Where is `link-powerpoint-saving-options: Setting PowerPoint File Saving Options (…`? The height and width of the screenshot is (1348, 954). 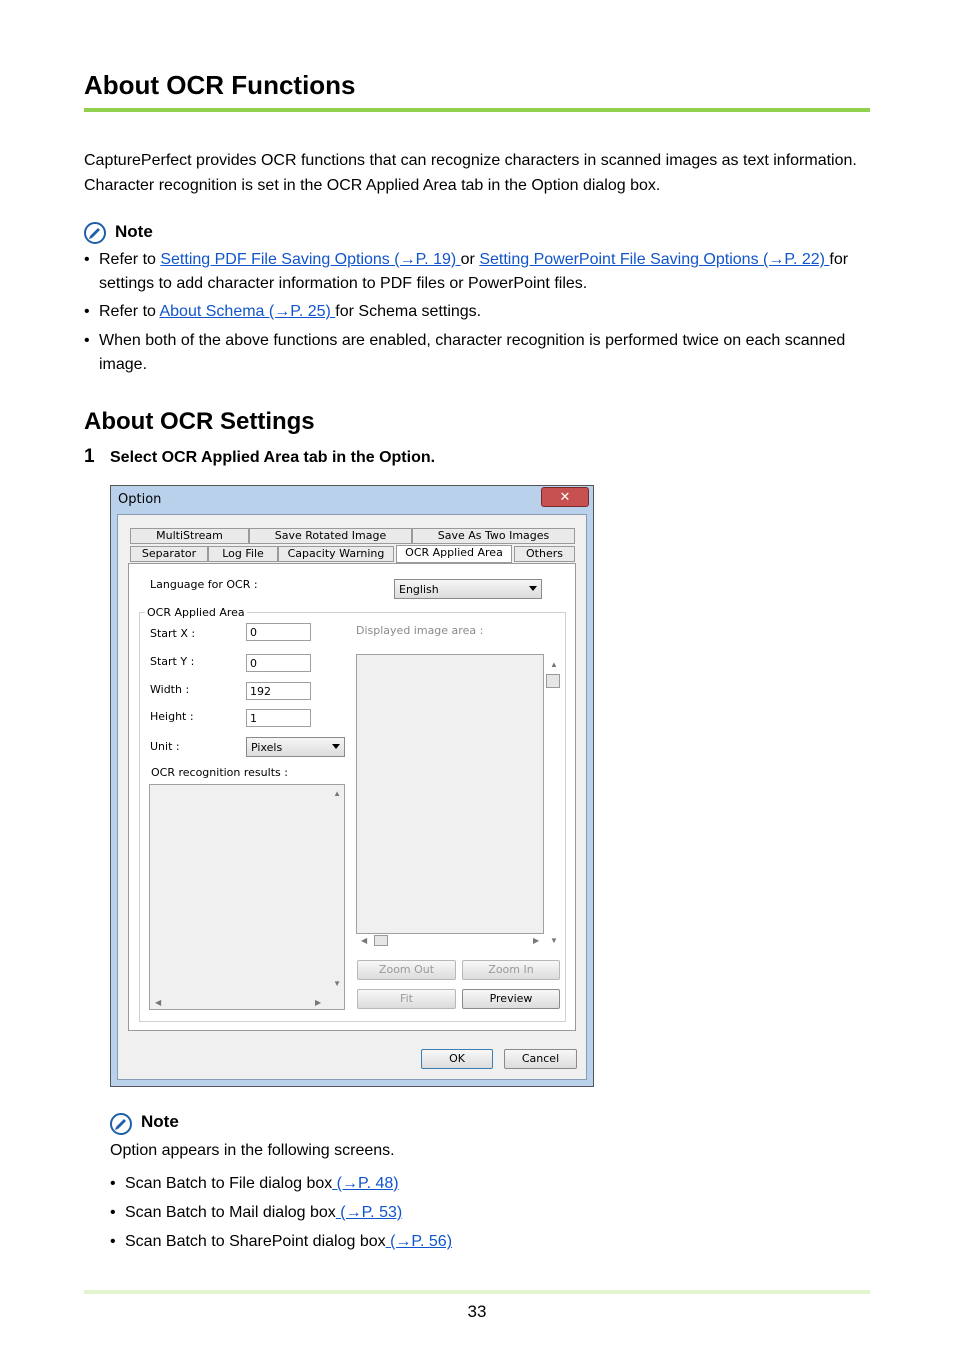
link-powerpoint-saving-options: Setting PowerPoint File Saving Options (… is located at coordinates (654, 259).